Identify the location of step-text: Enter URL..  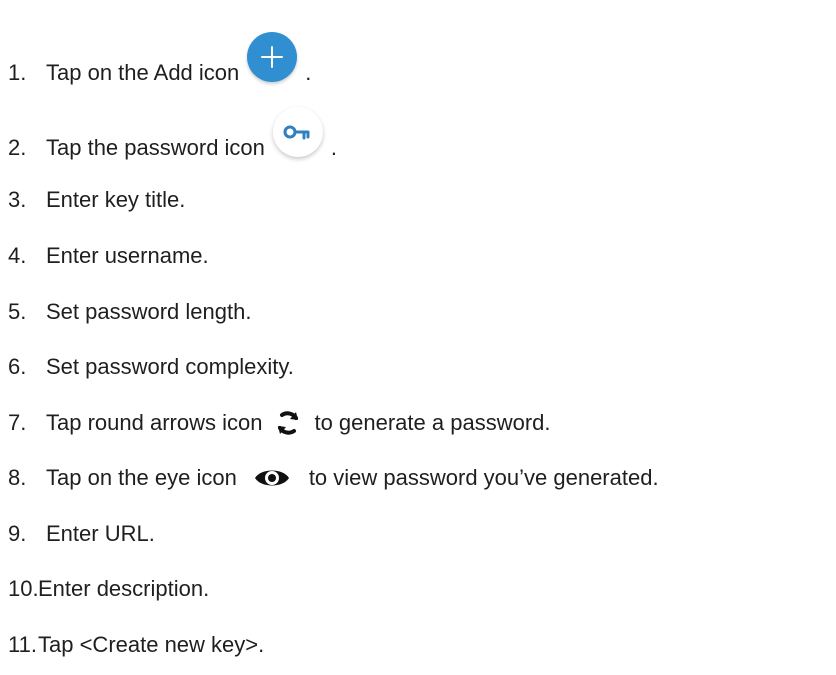
(100, 533).